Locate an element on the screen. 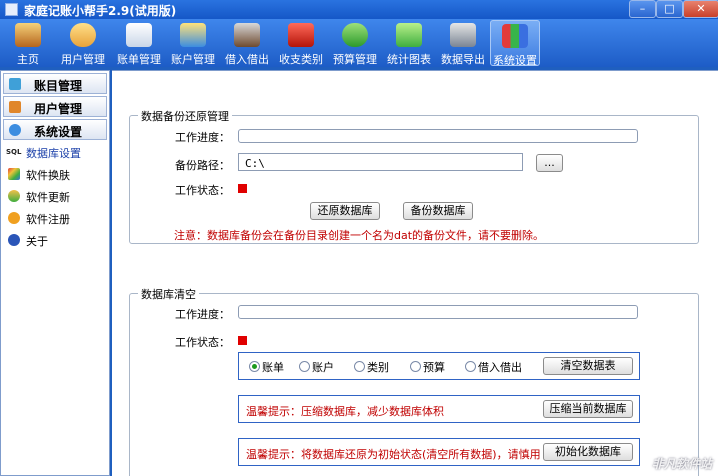 This screenshot has height=476, width=718. toolbar-system-settings: 系统设置 is located at coordinates (515, 43).